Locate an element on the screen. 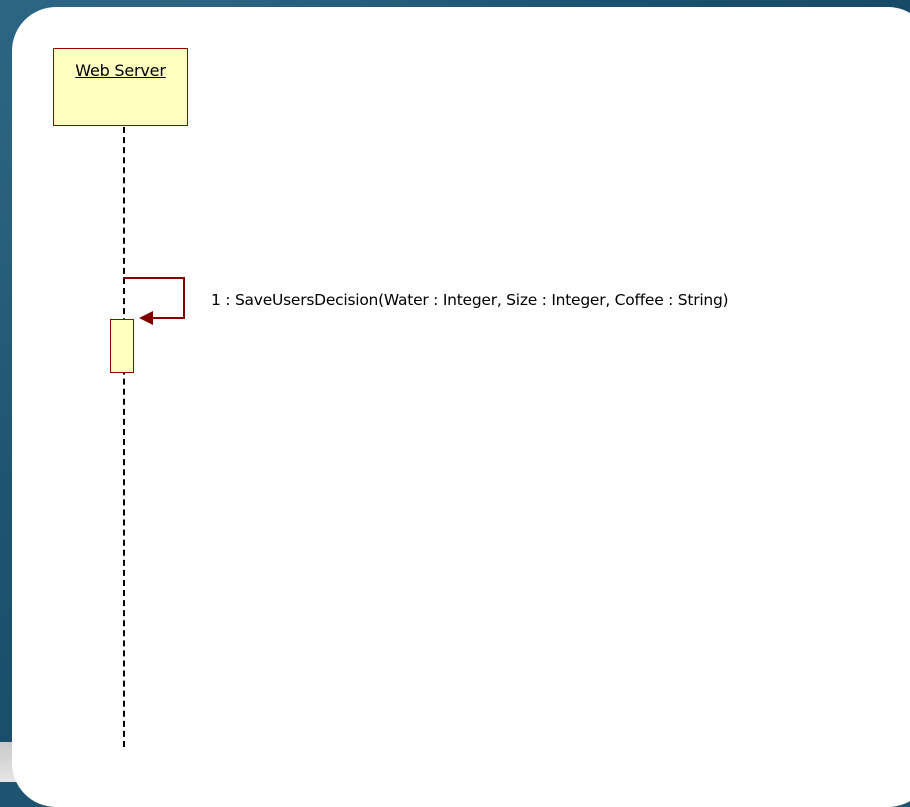  arrowhead-icon is located at coordinates (146, 318).